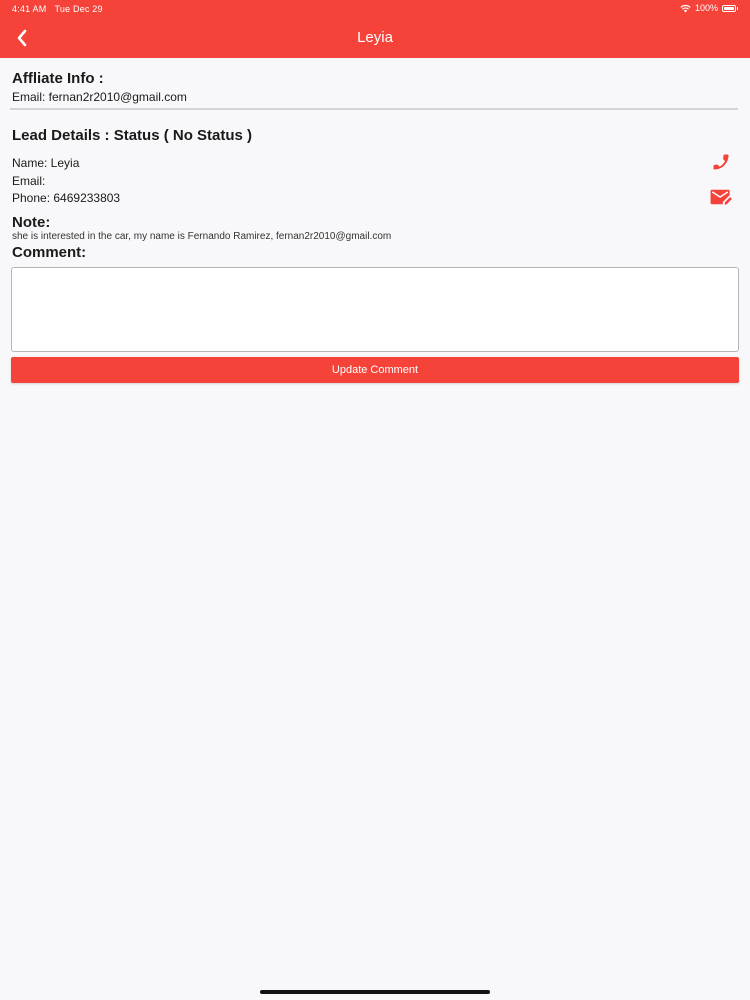  I want to click on lead-name: Name: Leyia, so click(46, 163).